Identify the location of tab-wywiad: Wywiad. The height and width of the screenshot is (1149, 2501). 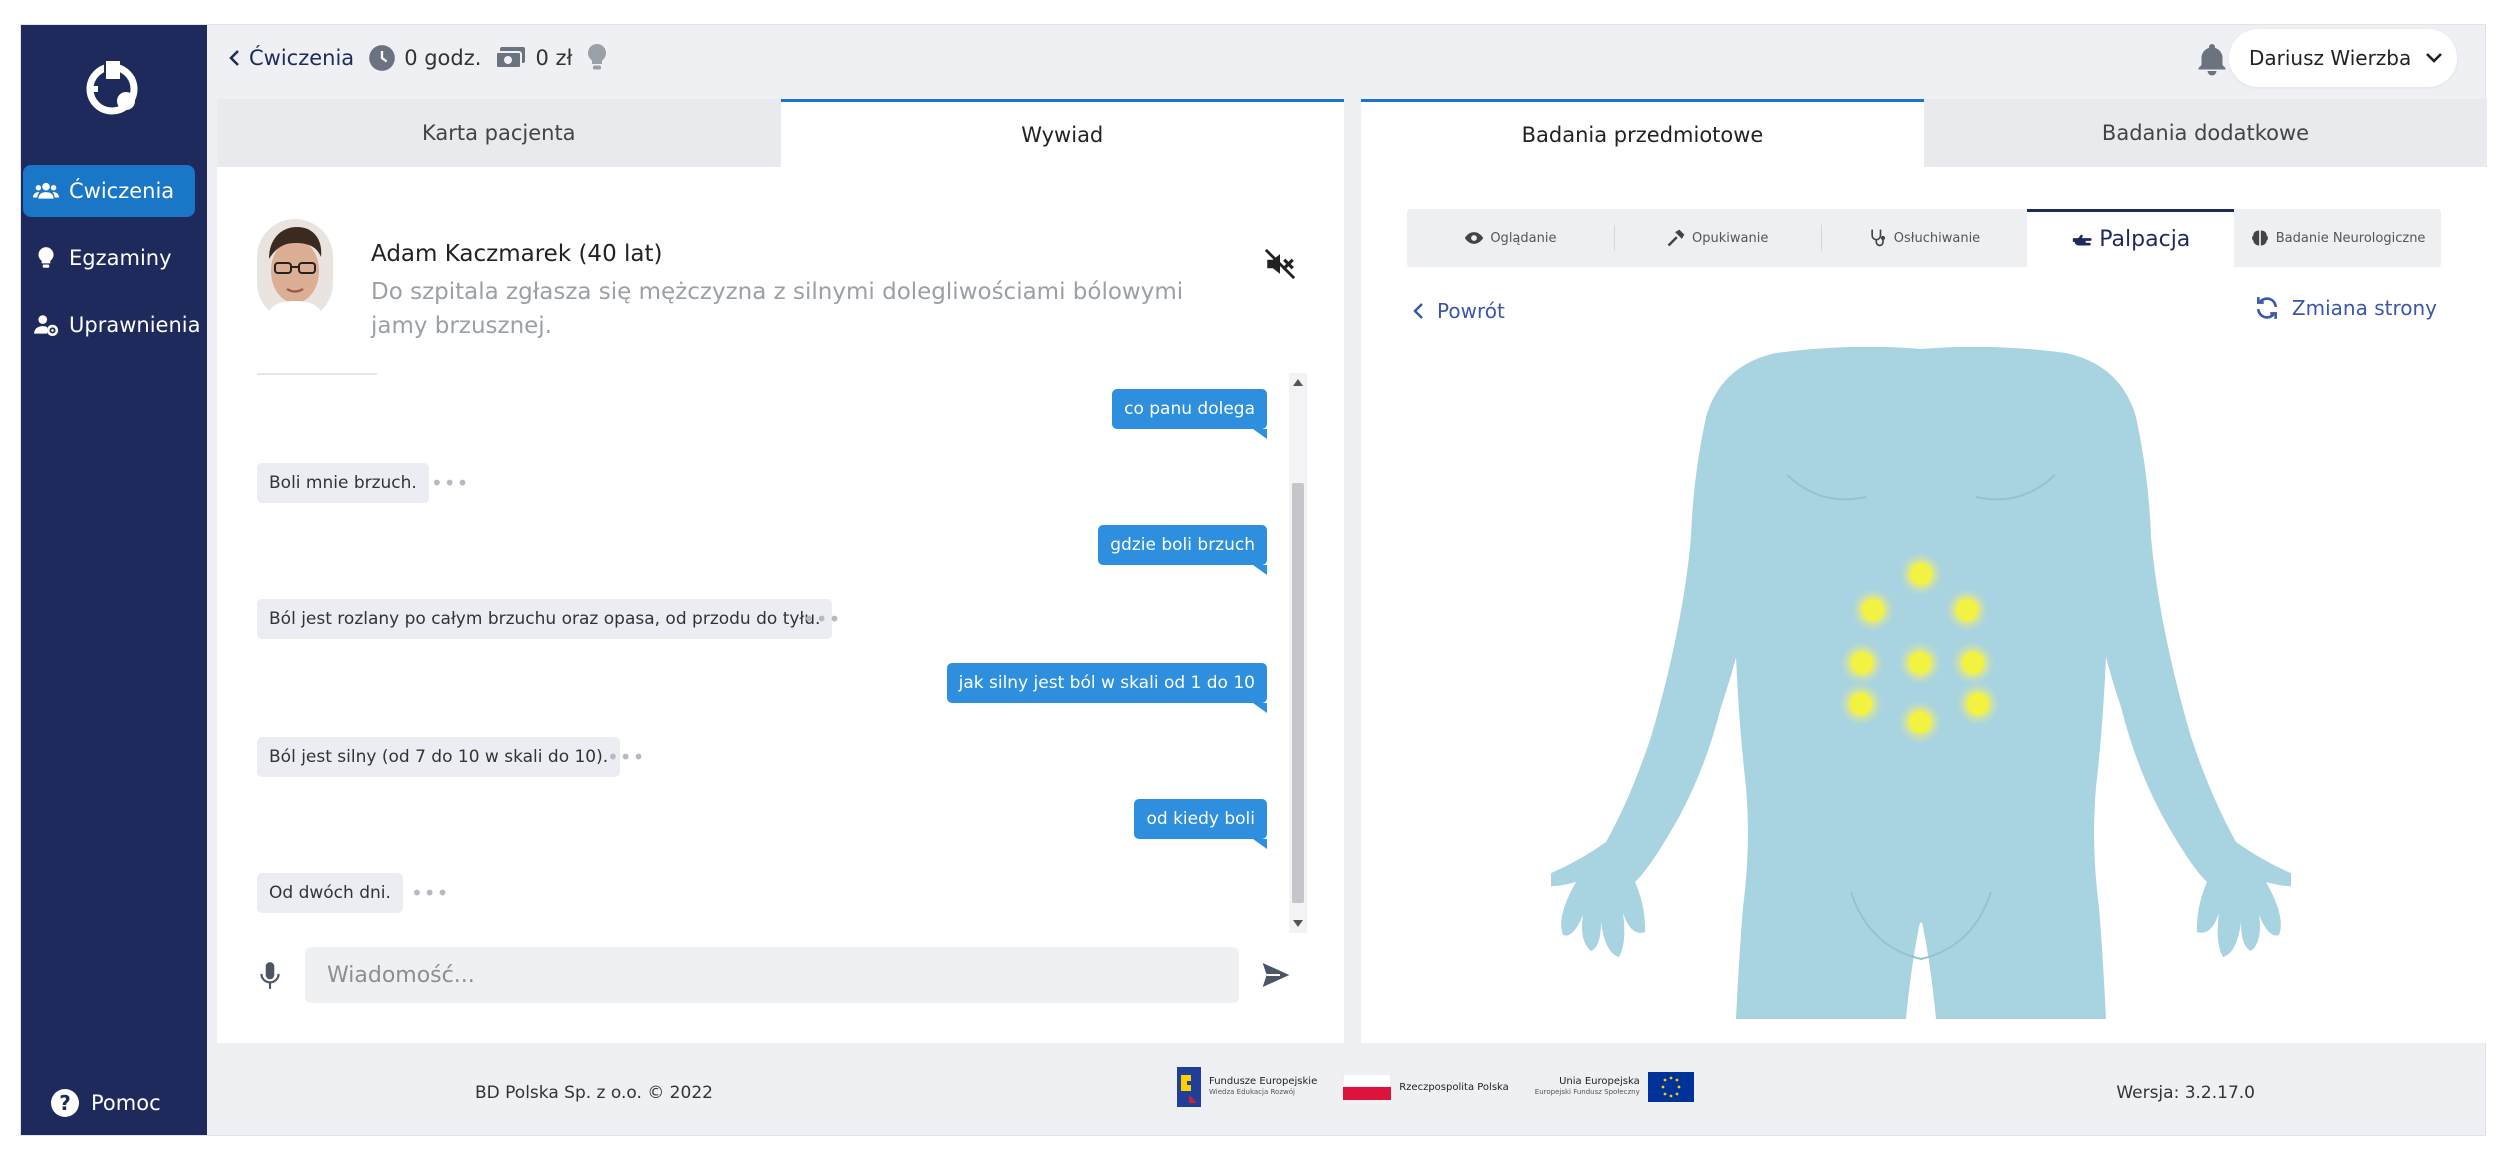
(1062, 133).